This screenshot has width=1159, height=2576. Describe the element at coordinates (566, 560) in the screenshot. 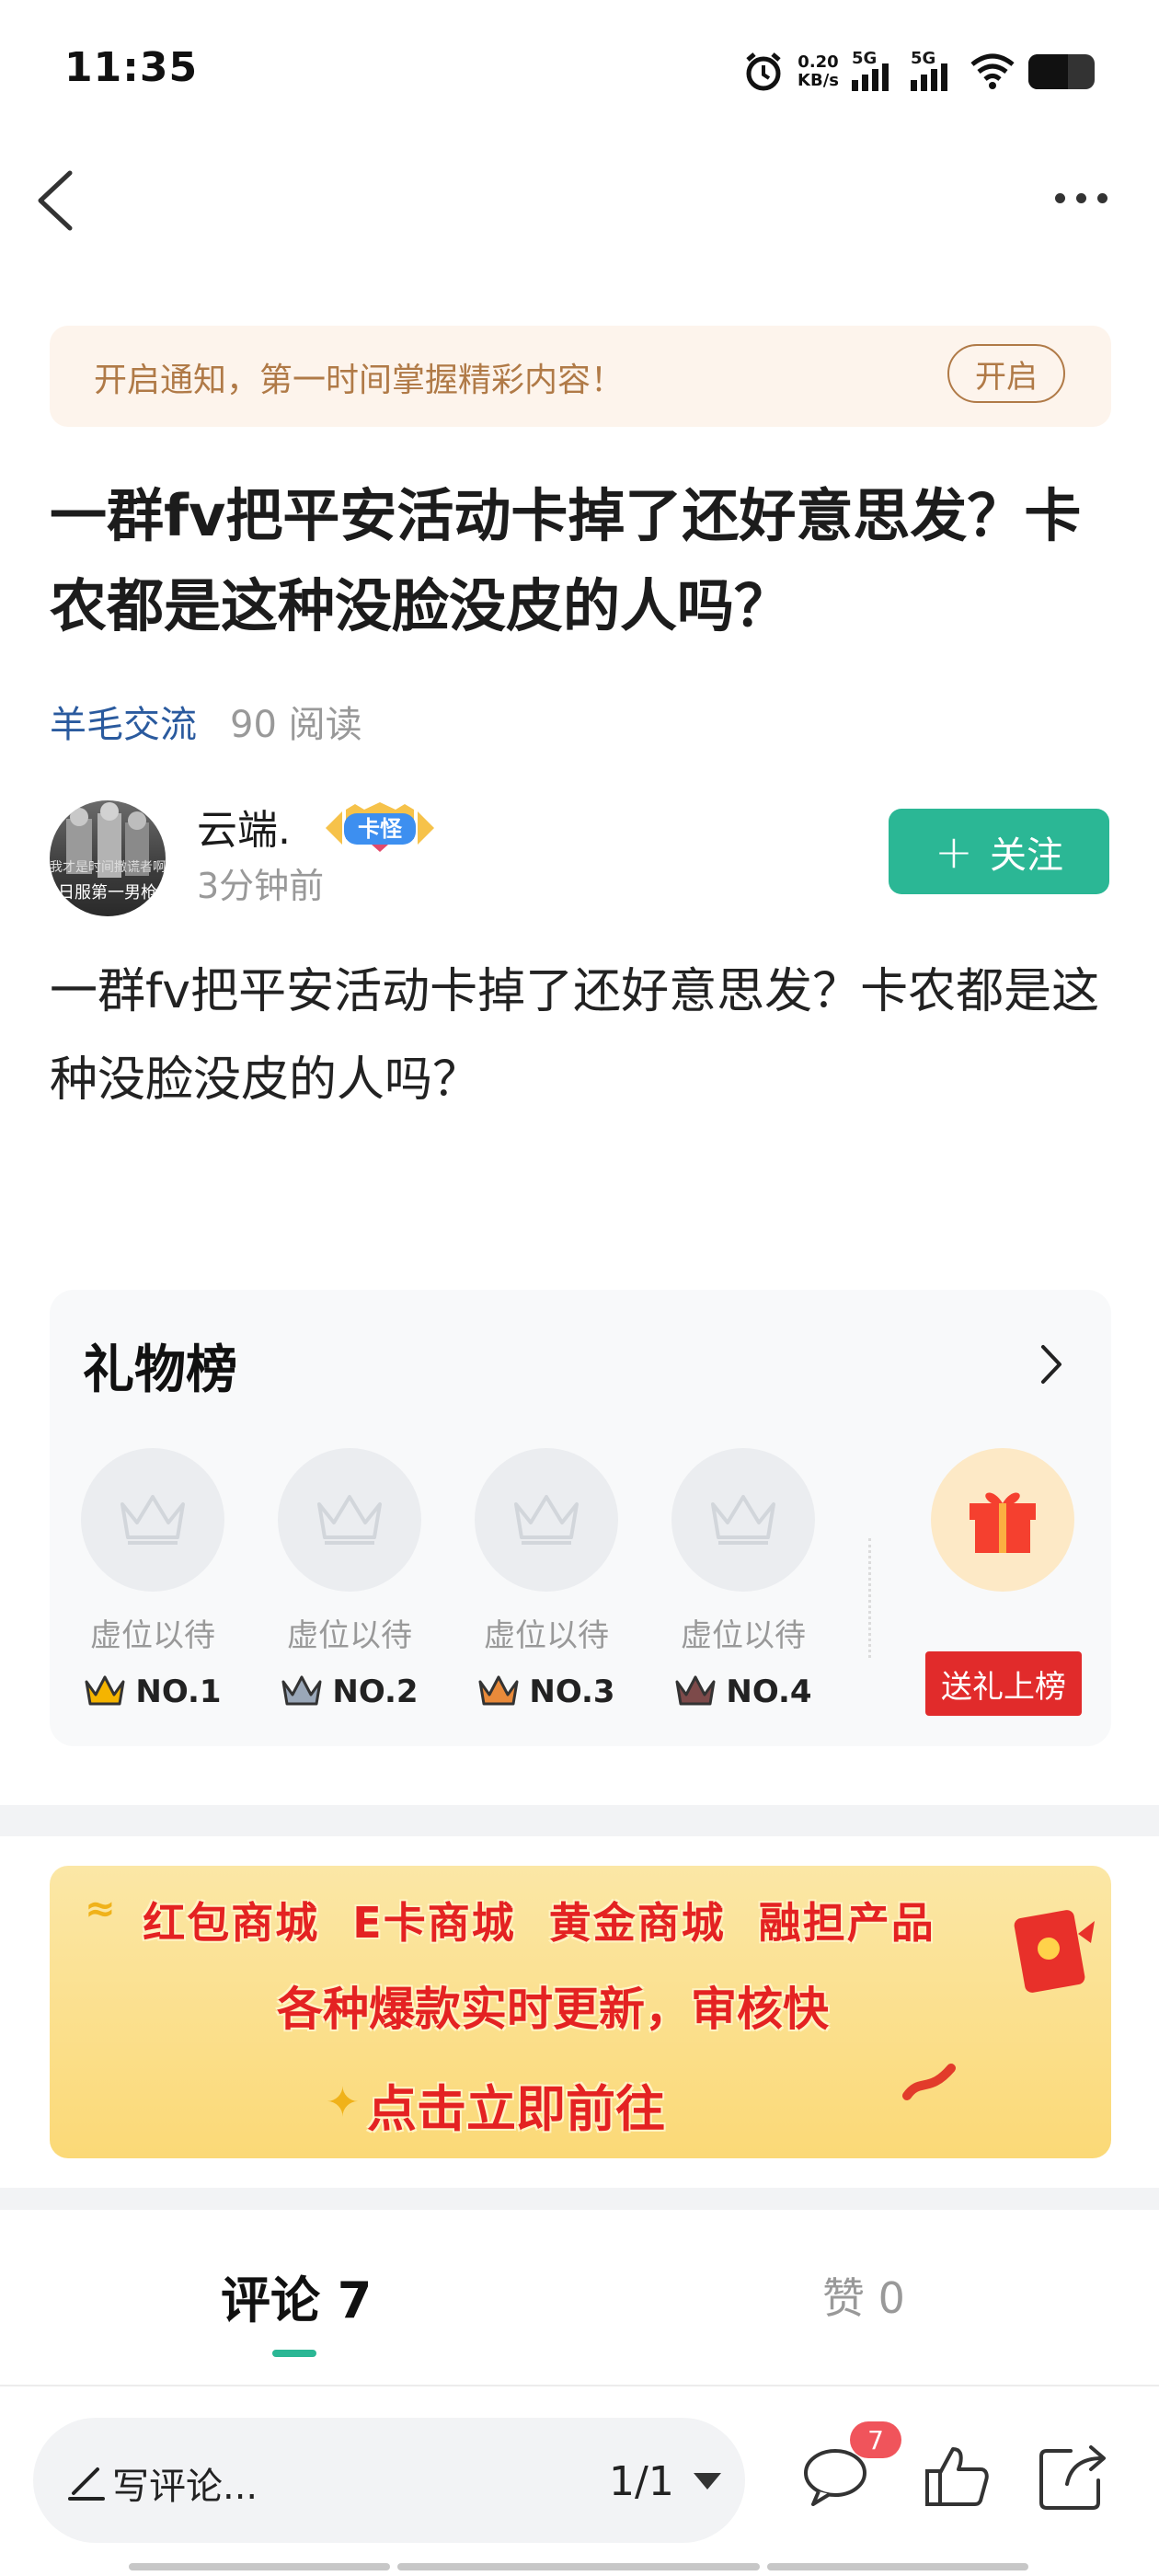

I see `post-title: 一群fv把平安活动卡掉了还好意思发？卡农都是这种没脸没皮的人吗？` at that location.